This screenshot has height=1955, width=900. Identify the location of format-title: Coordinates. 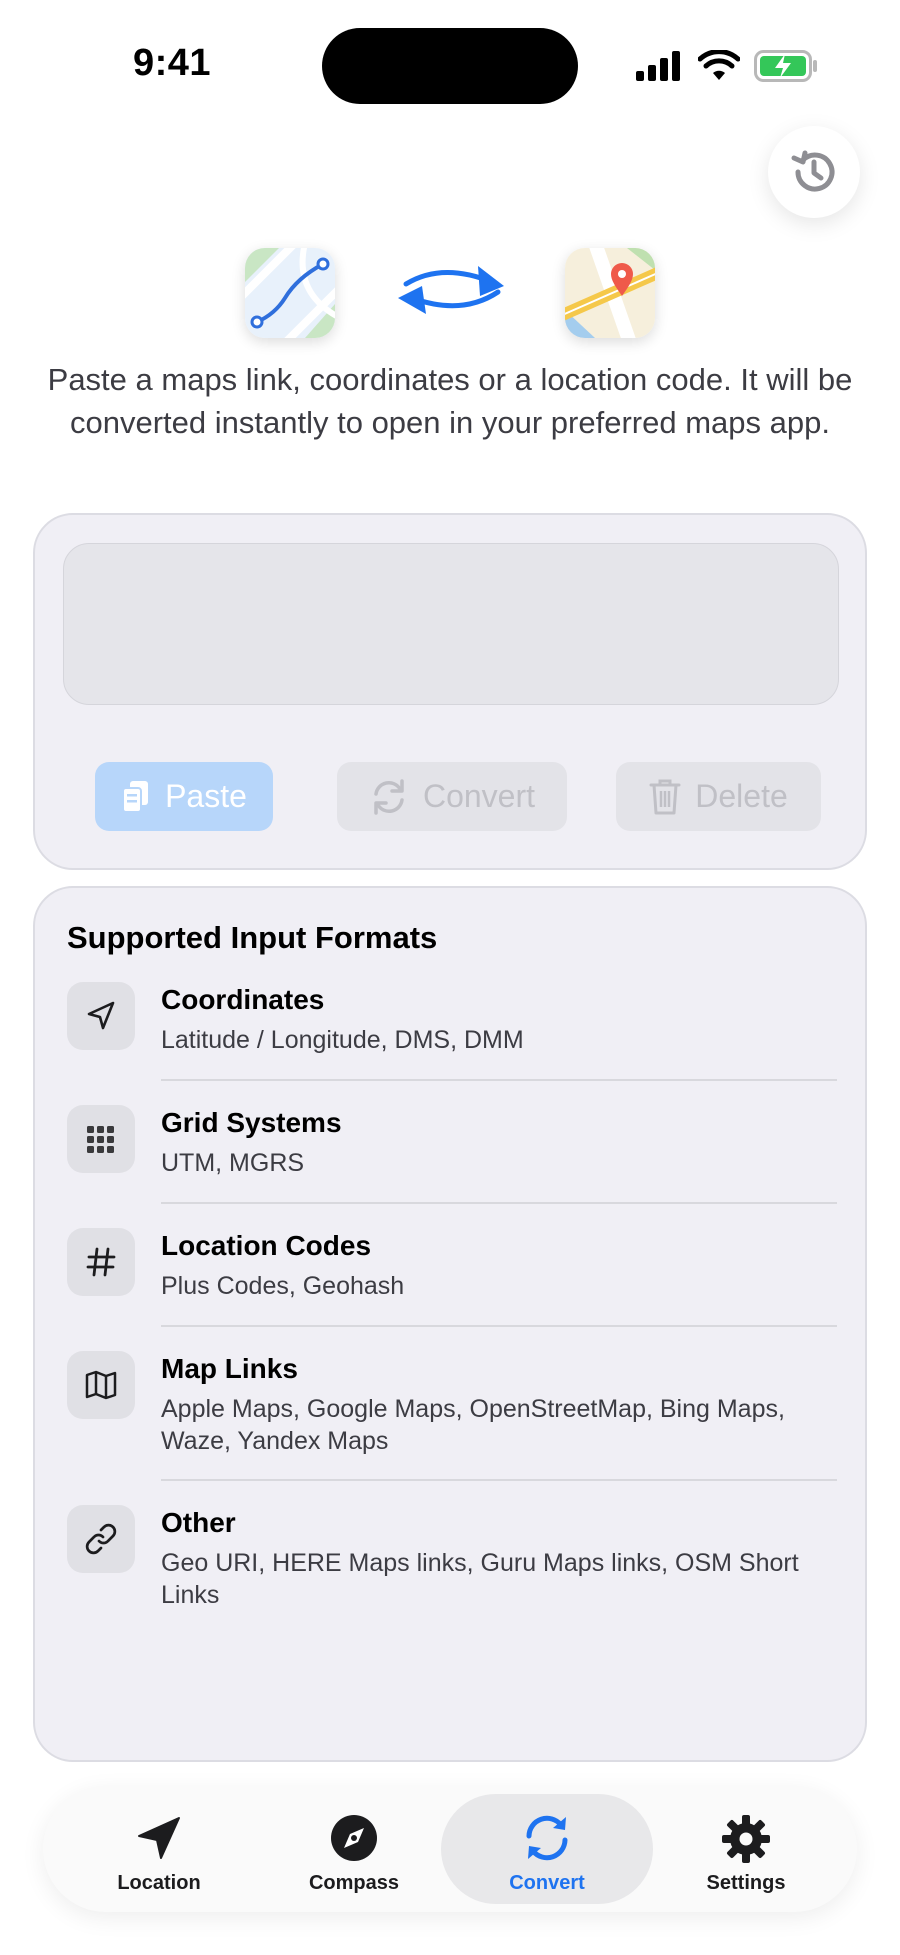
(243, 999).